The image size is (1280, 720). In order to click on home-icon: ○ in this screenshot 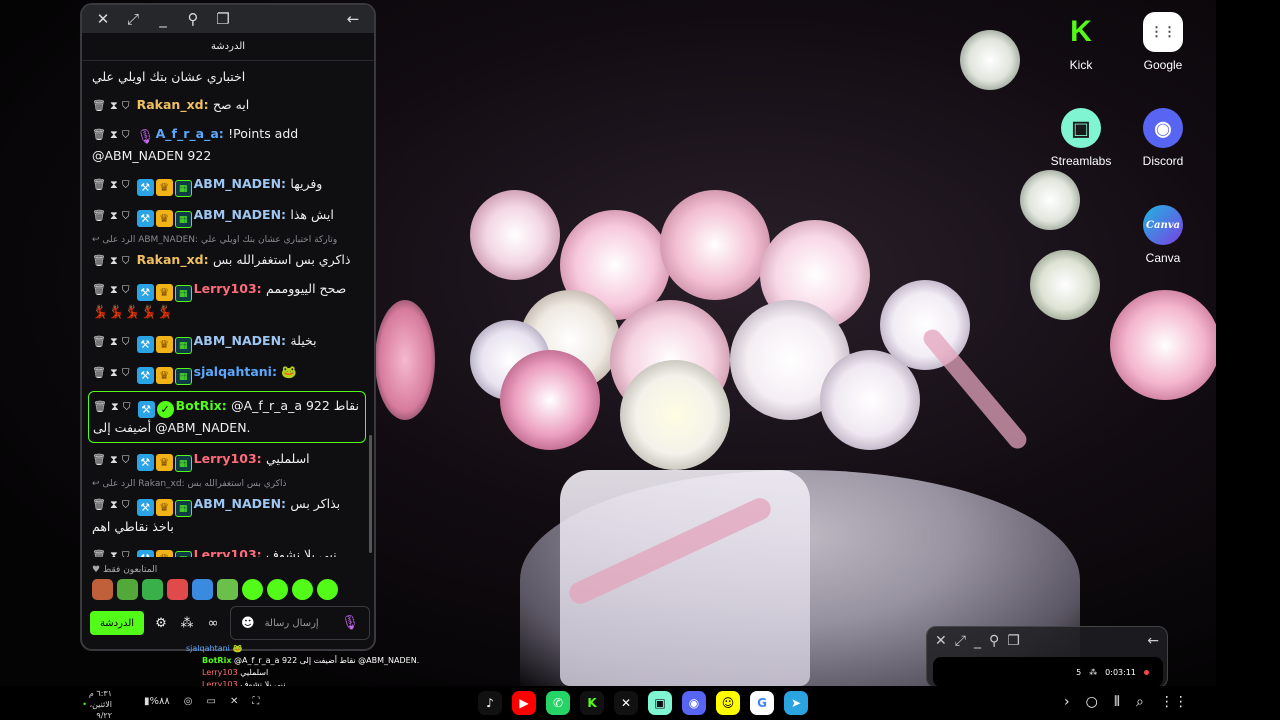, I will do `click(1092, 702)`.